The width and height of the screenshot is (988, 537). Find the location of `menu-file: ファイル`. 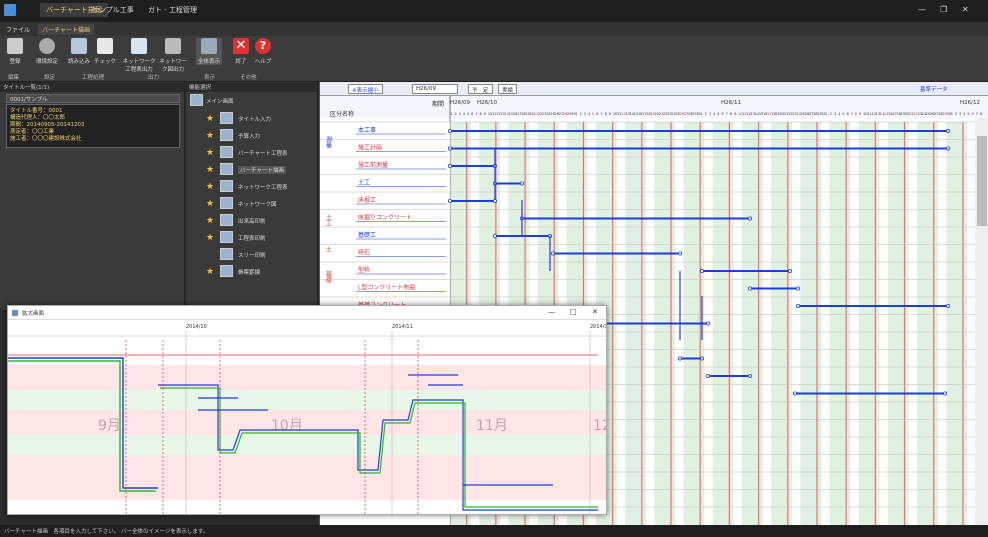

menu-file: ファイル is located at coordinates (18, 29).